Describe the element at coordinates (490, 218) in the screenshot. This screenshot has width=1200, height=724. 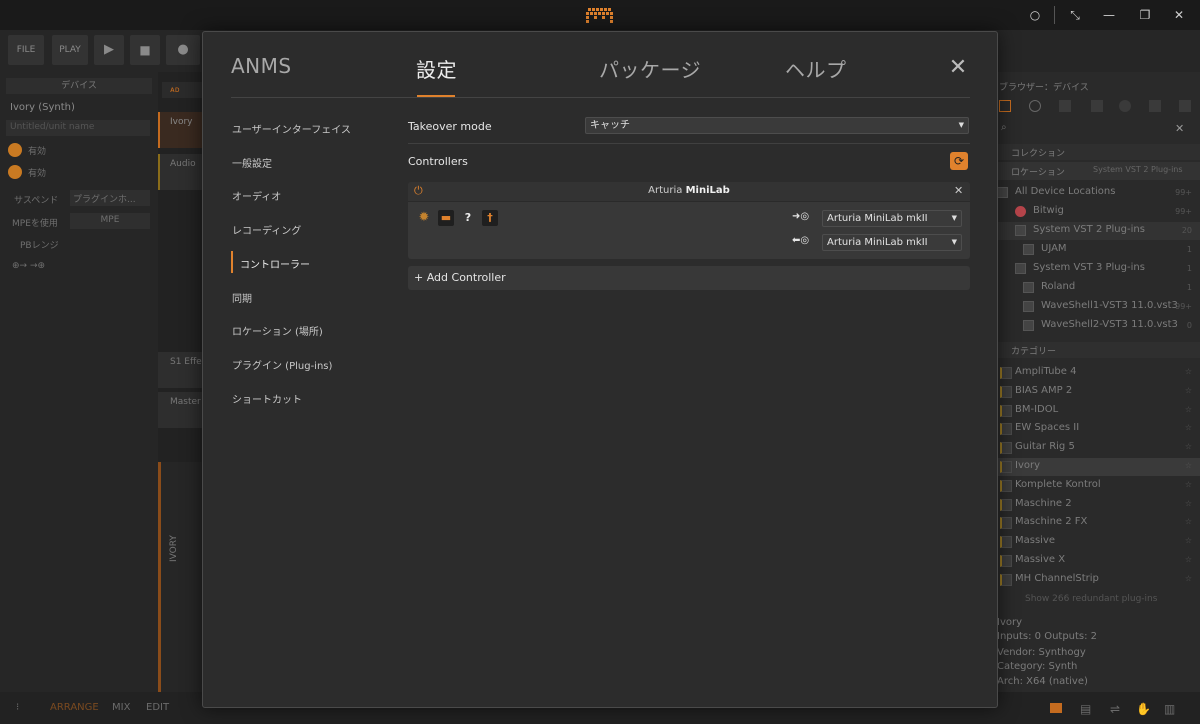
I see `controller-pin-icon: †` at that location.